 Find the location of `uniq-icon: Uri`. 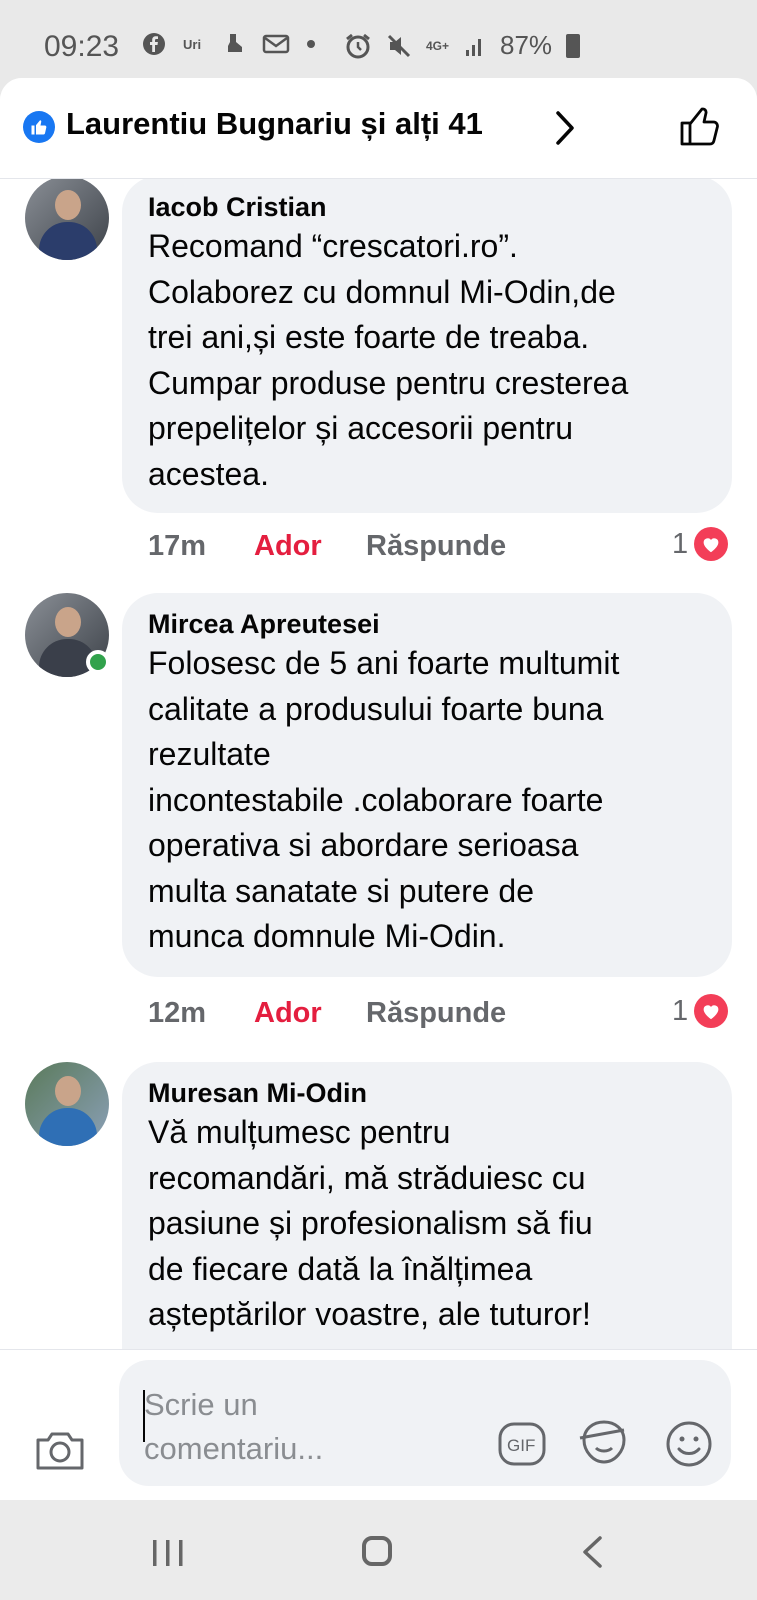

uniq-icon: Uri is located at coordinates (192, 44).